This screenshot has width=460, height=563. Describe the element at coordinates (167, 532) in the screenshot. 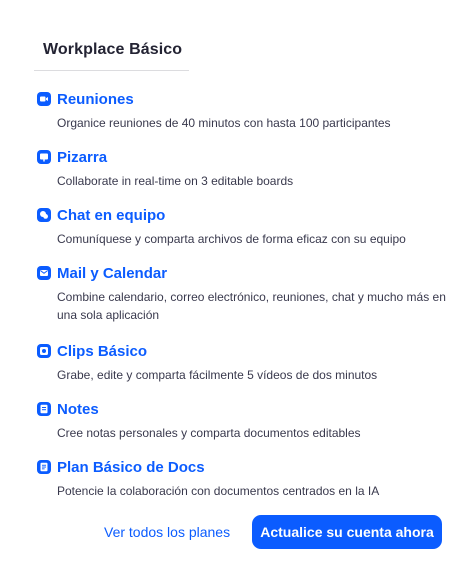

I see `view-all-plans-link: Ver todos los planes` at that location.